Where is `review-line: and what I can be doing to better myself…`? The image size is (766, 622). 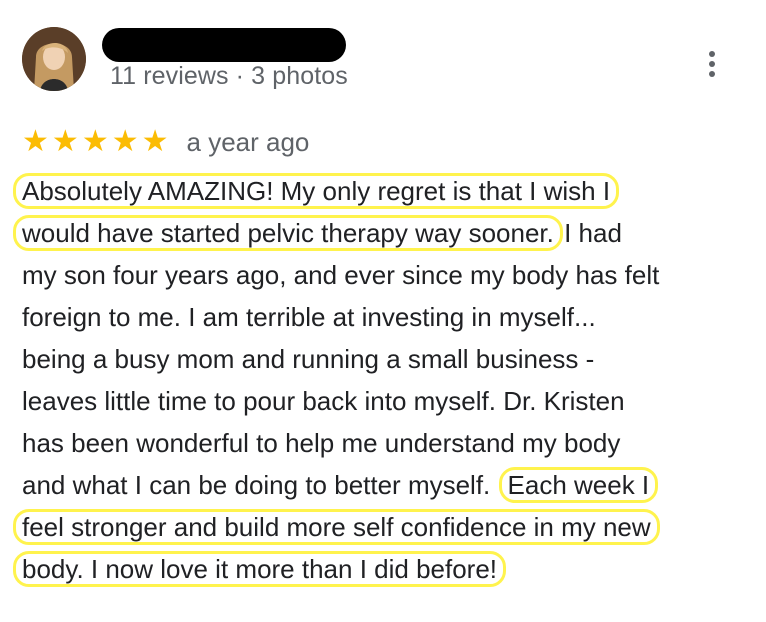 review-line: and what I can be doing to better myself… is located at coordinates (387, 485).